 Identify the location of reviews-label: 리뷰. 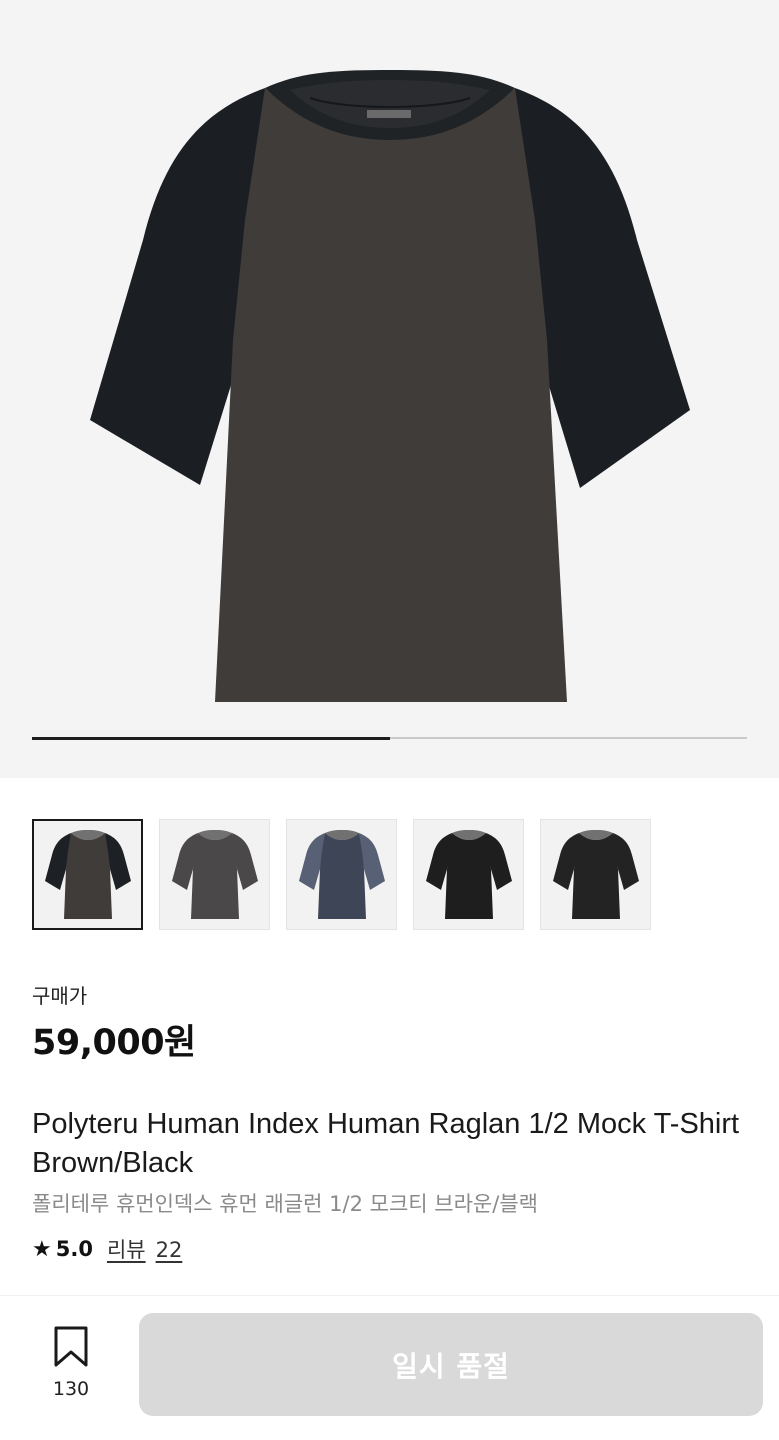
(126, 1250).